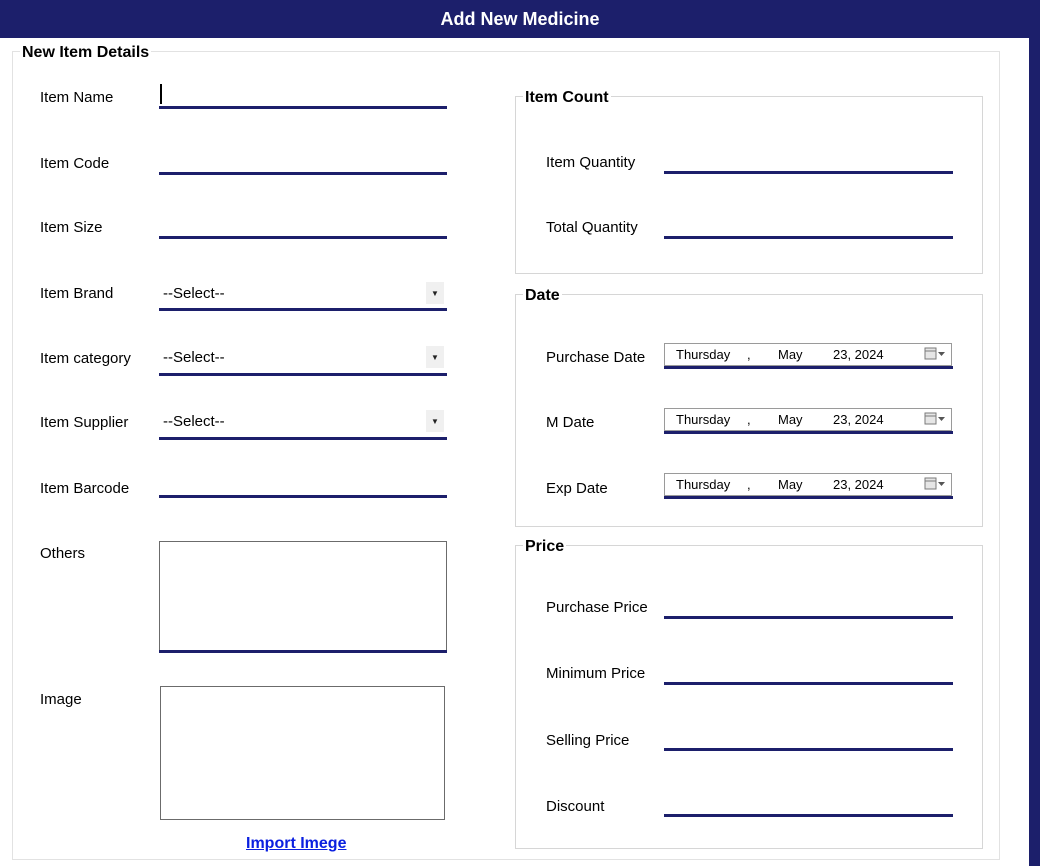  I want to click on item-supplier-underline, so click(303, 438).